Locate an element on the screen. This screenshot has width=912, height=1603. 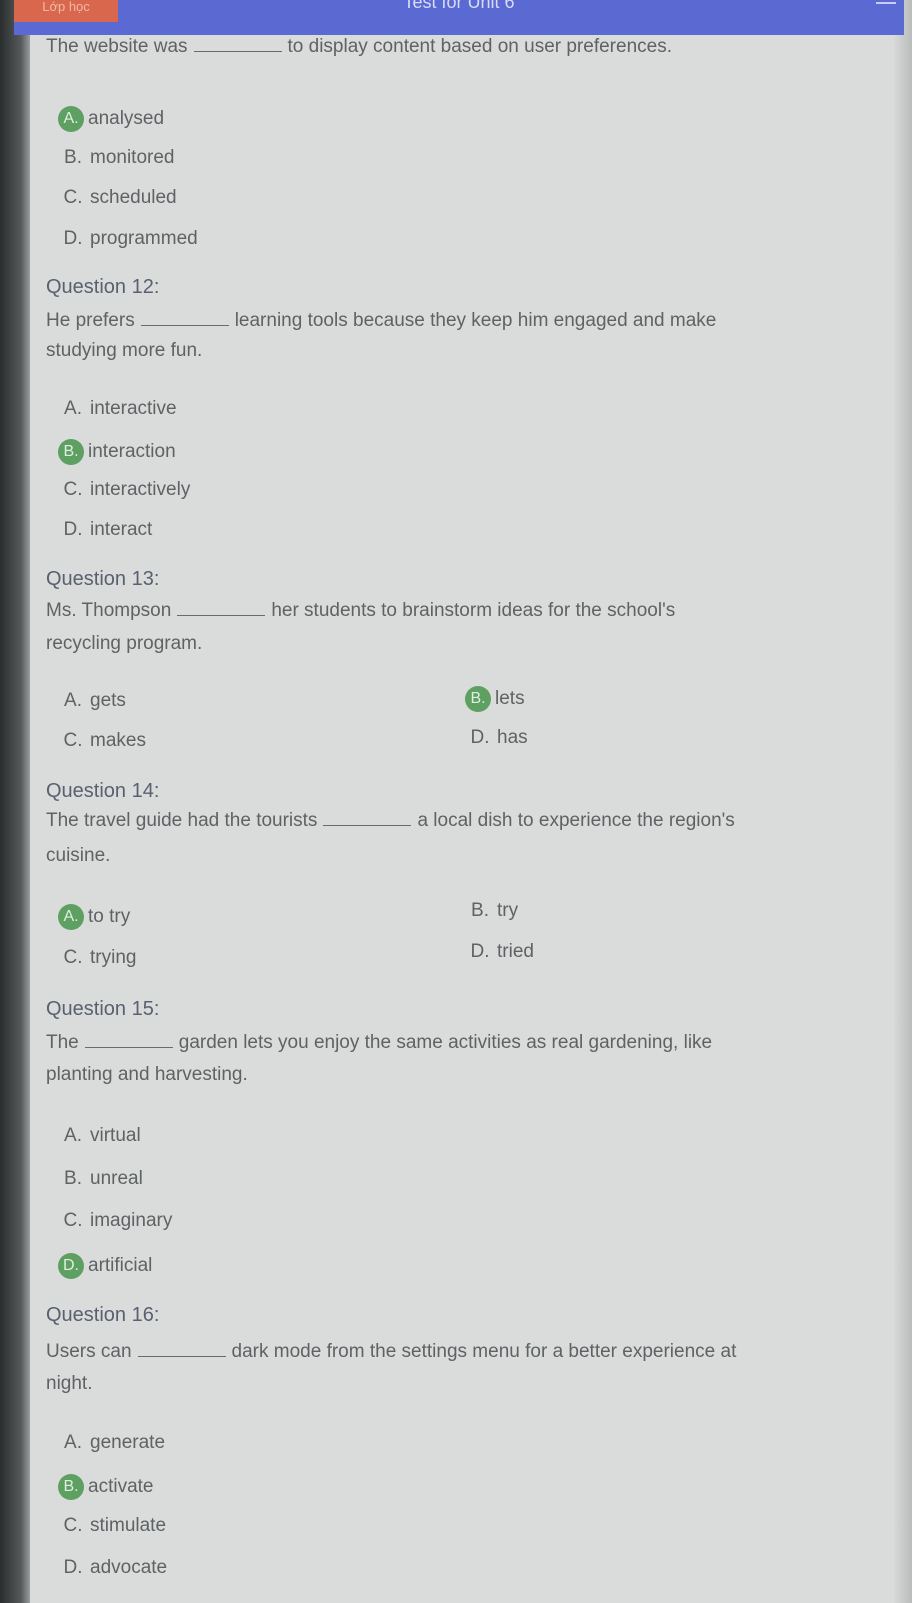
question-text-before: He prefers is located at coordinates (90, 320).